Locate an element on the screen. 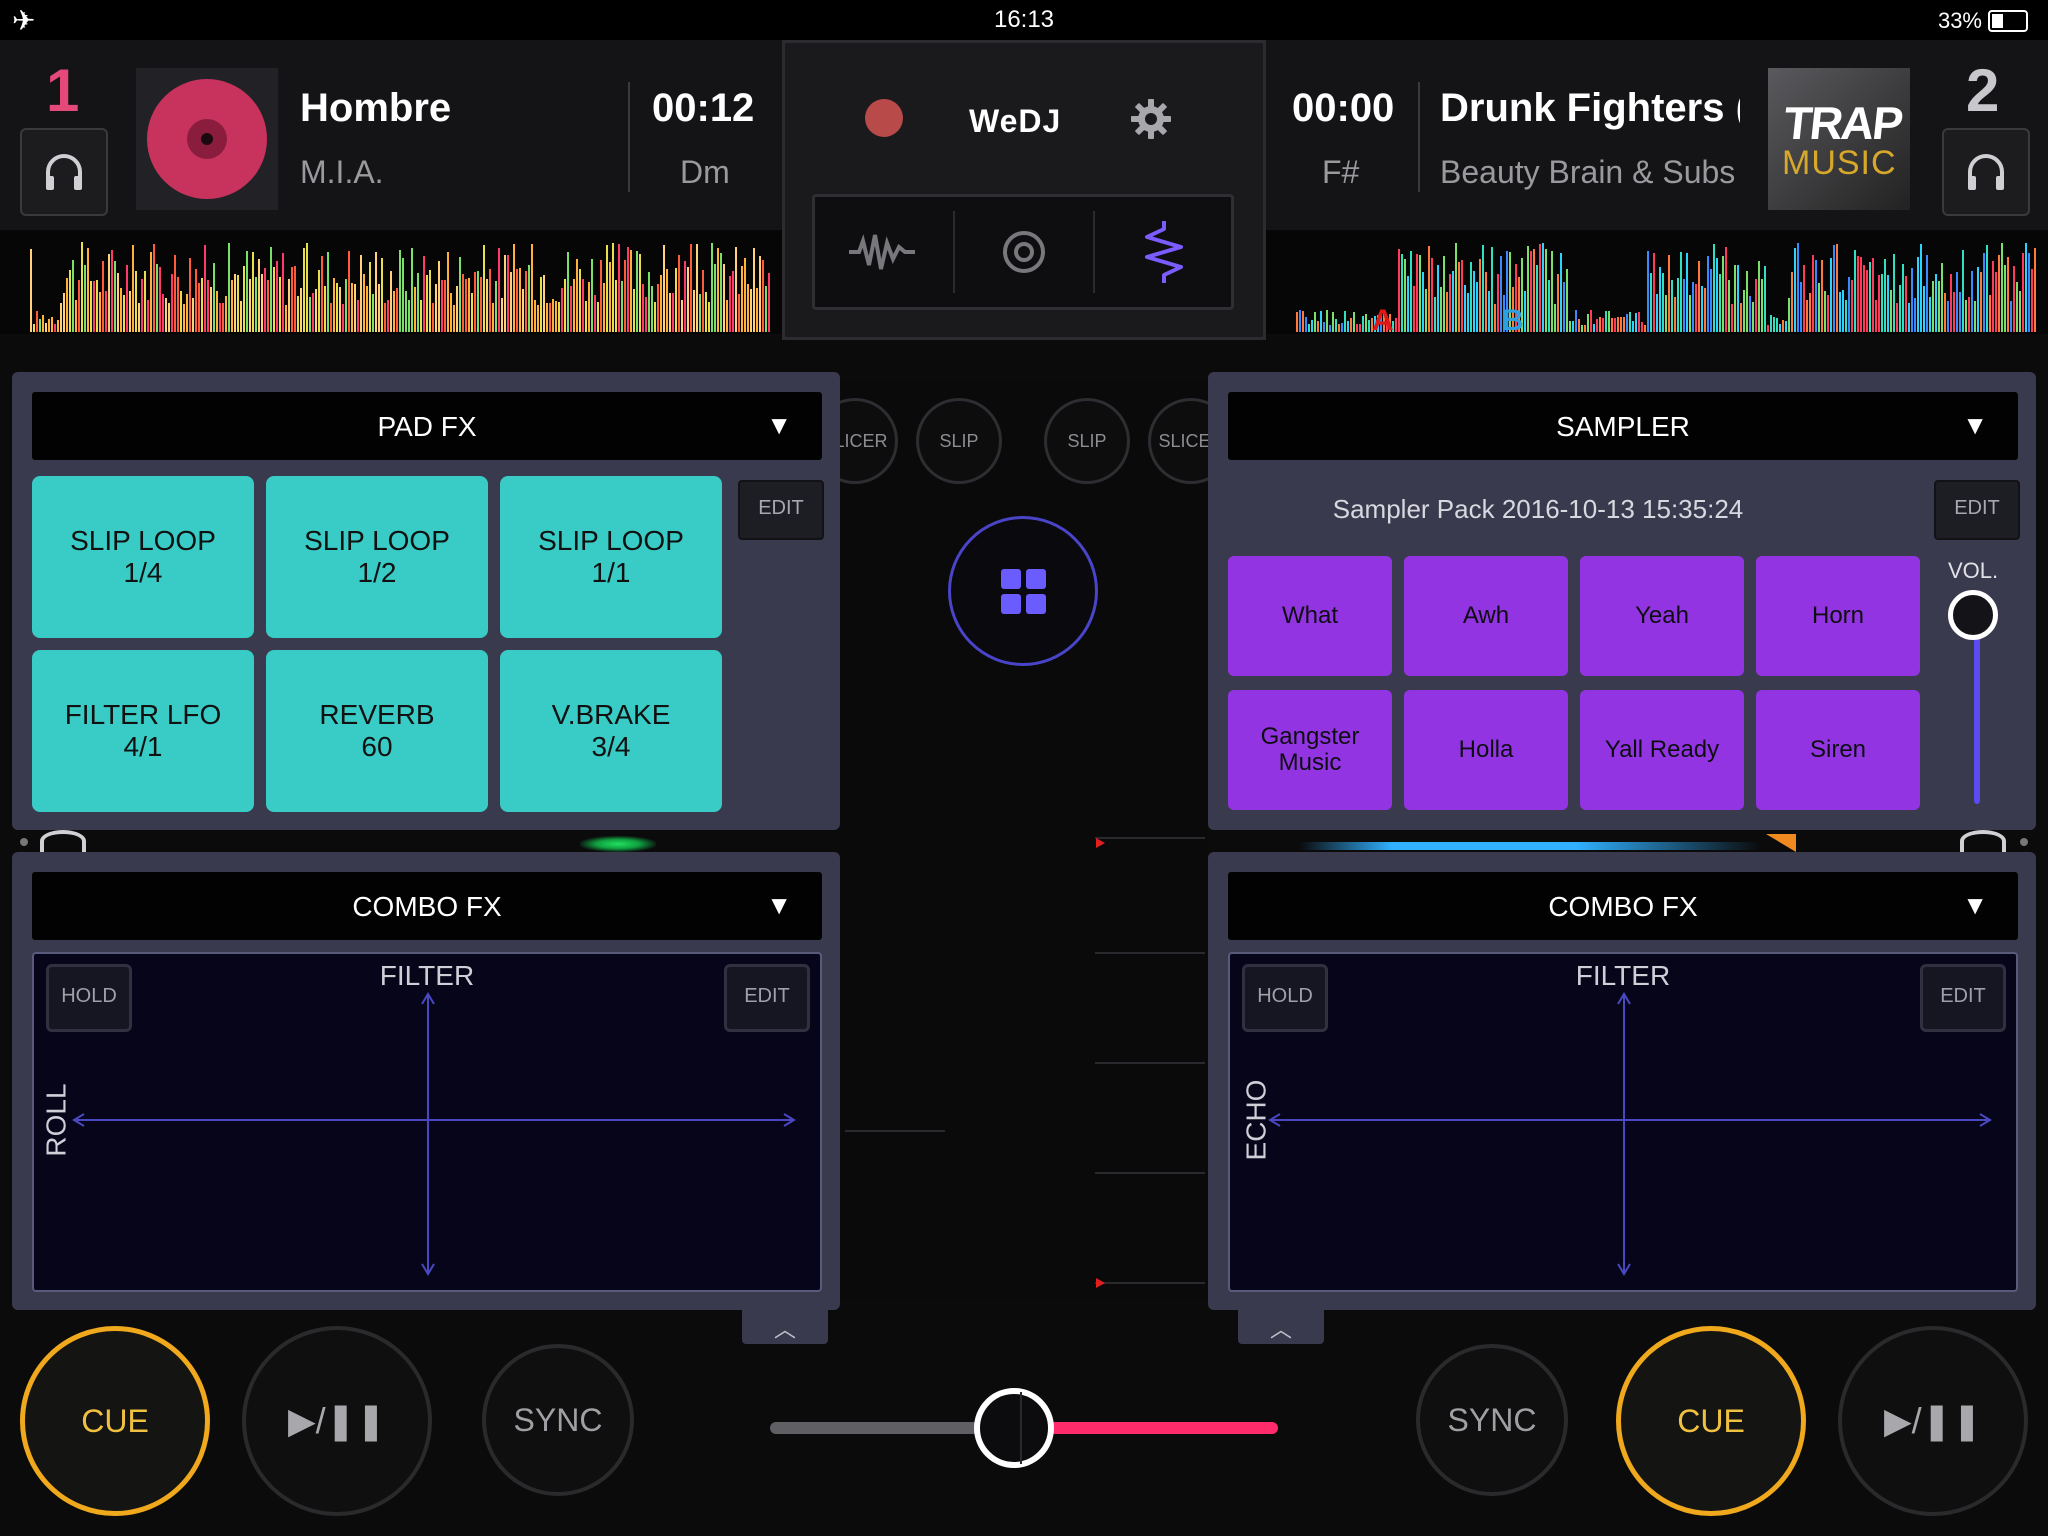 Image resolution: width=2048 pixels, height=1536 pixels. deck1-sync-button: SYNC is located at coordinates (558, 1420).